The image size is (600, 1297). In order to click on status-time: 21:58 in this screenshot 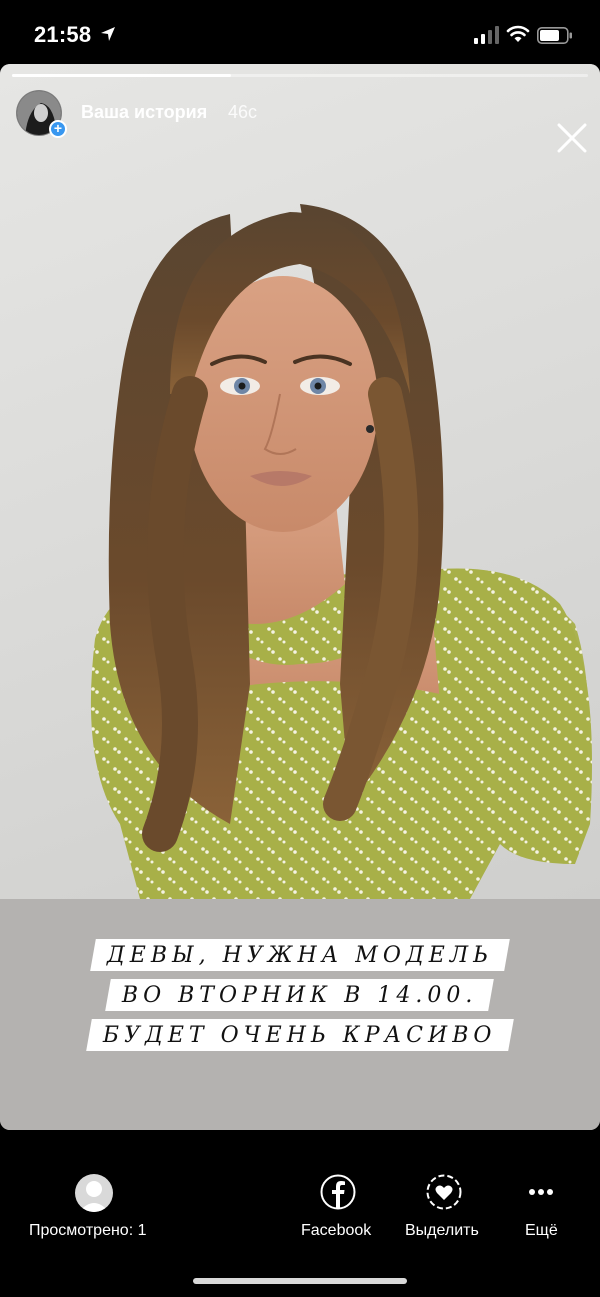, I will do `click(63, 34)`.